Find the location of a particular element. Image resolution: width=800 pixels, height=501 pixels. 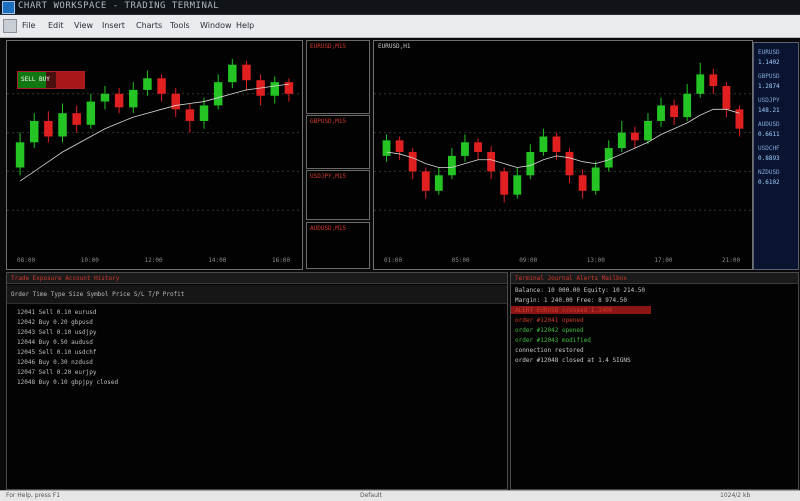

trade-row: 12043 Sell 0.10 usdjpy is located at coordinates (56, 332).